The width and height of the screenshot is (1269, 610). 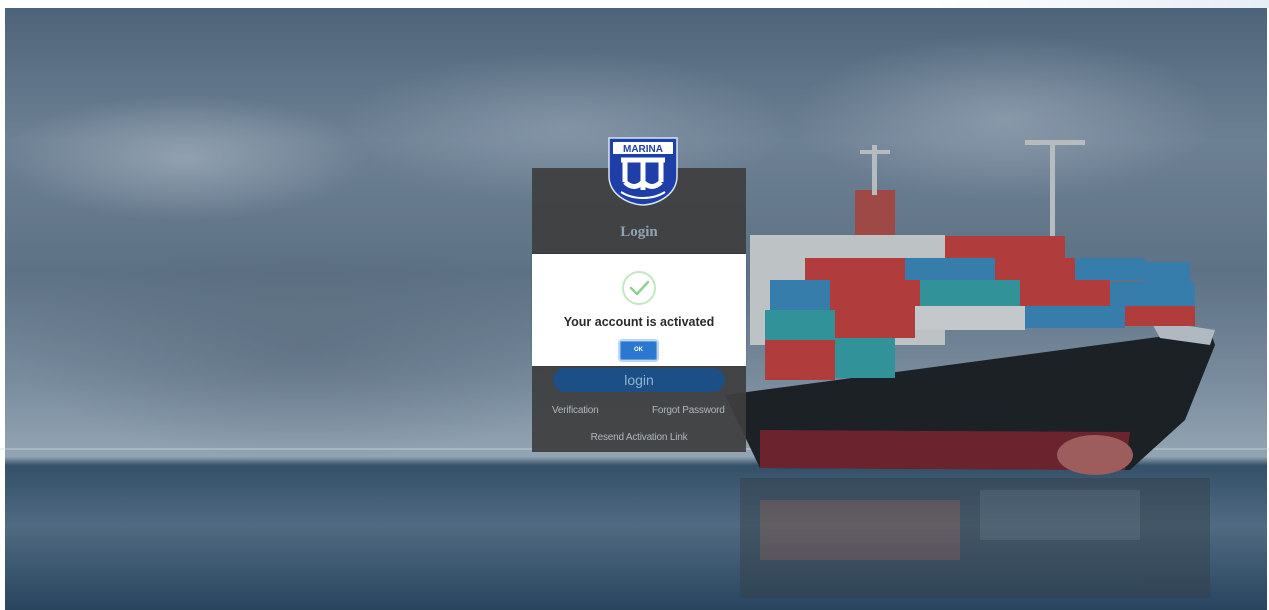 I want to click on forgot-password-link: Forgot Password, so click(x=688, y=410).